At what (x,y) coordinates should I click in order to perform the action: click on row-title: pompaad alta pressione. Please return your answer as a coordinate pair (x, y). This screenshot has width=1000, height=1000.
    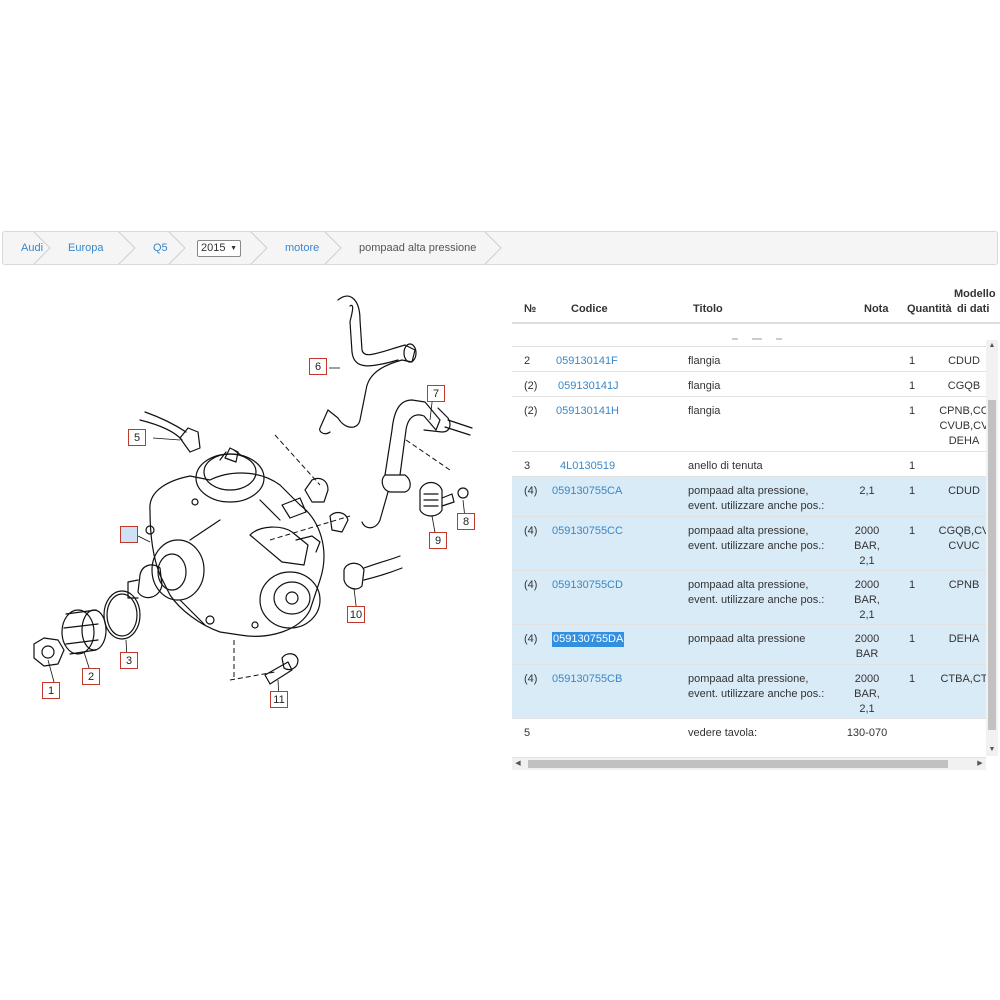
    Looking at the image, I should click on (747, 639).